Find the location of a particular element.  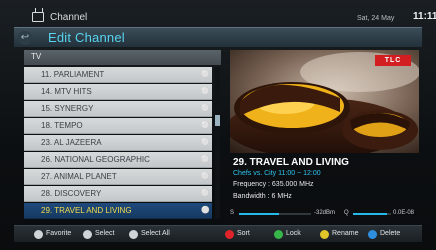

scrollbar-thumb is located at coordinates (217, 120).